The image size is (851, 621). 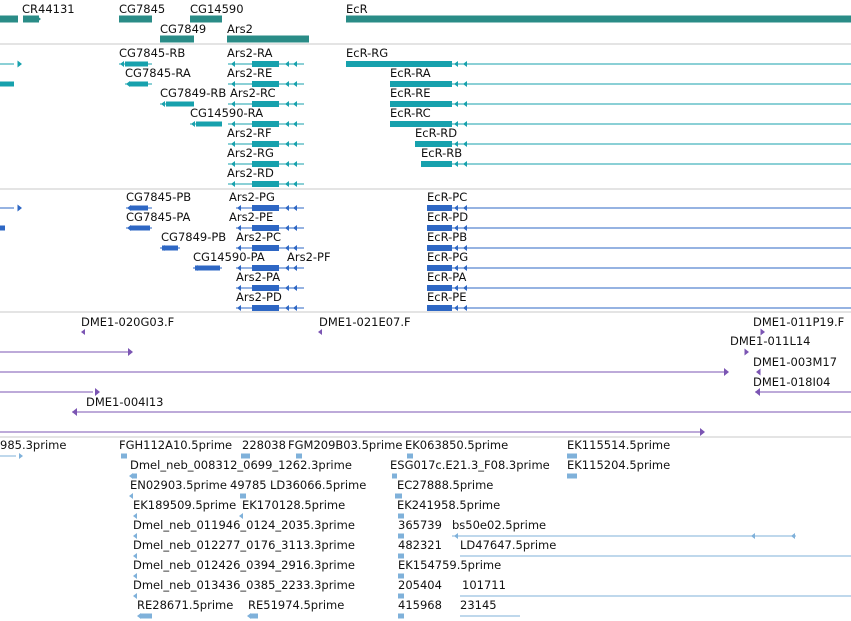 What do you see at coordinates (618, 465) in the screenshot?
I see `feature-label-ek115204-5prime: EK115204.5prime` at bounding box center [618, 465].